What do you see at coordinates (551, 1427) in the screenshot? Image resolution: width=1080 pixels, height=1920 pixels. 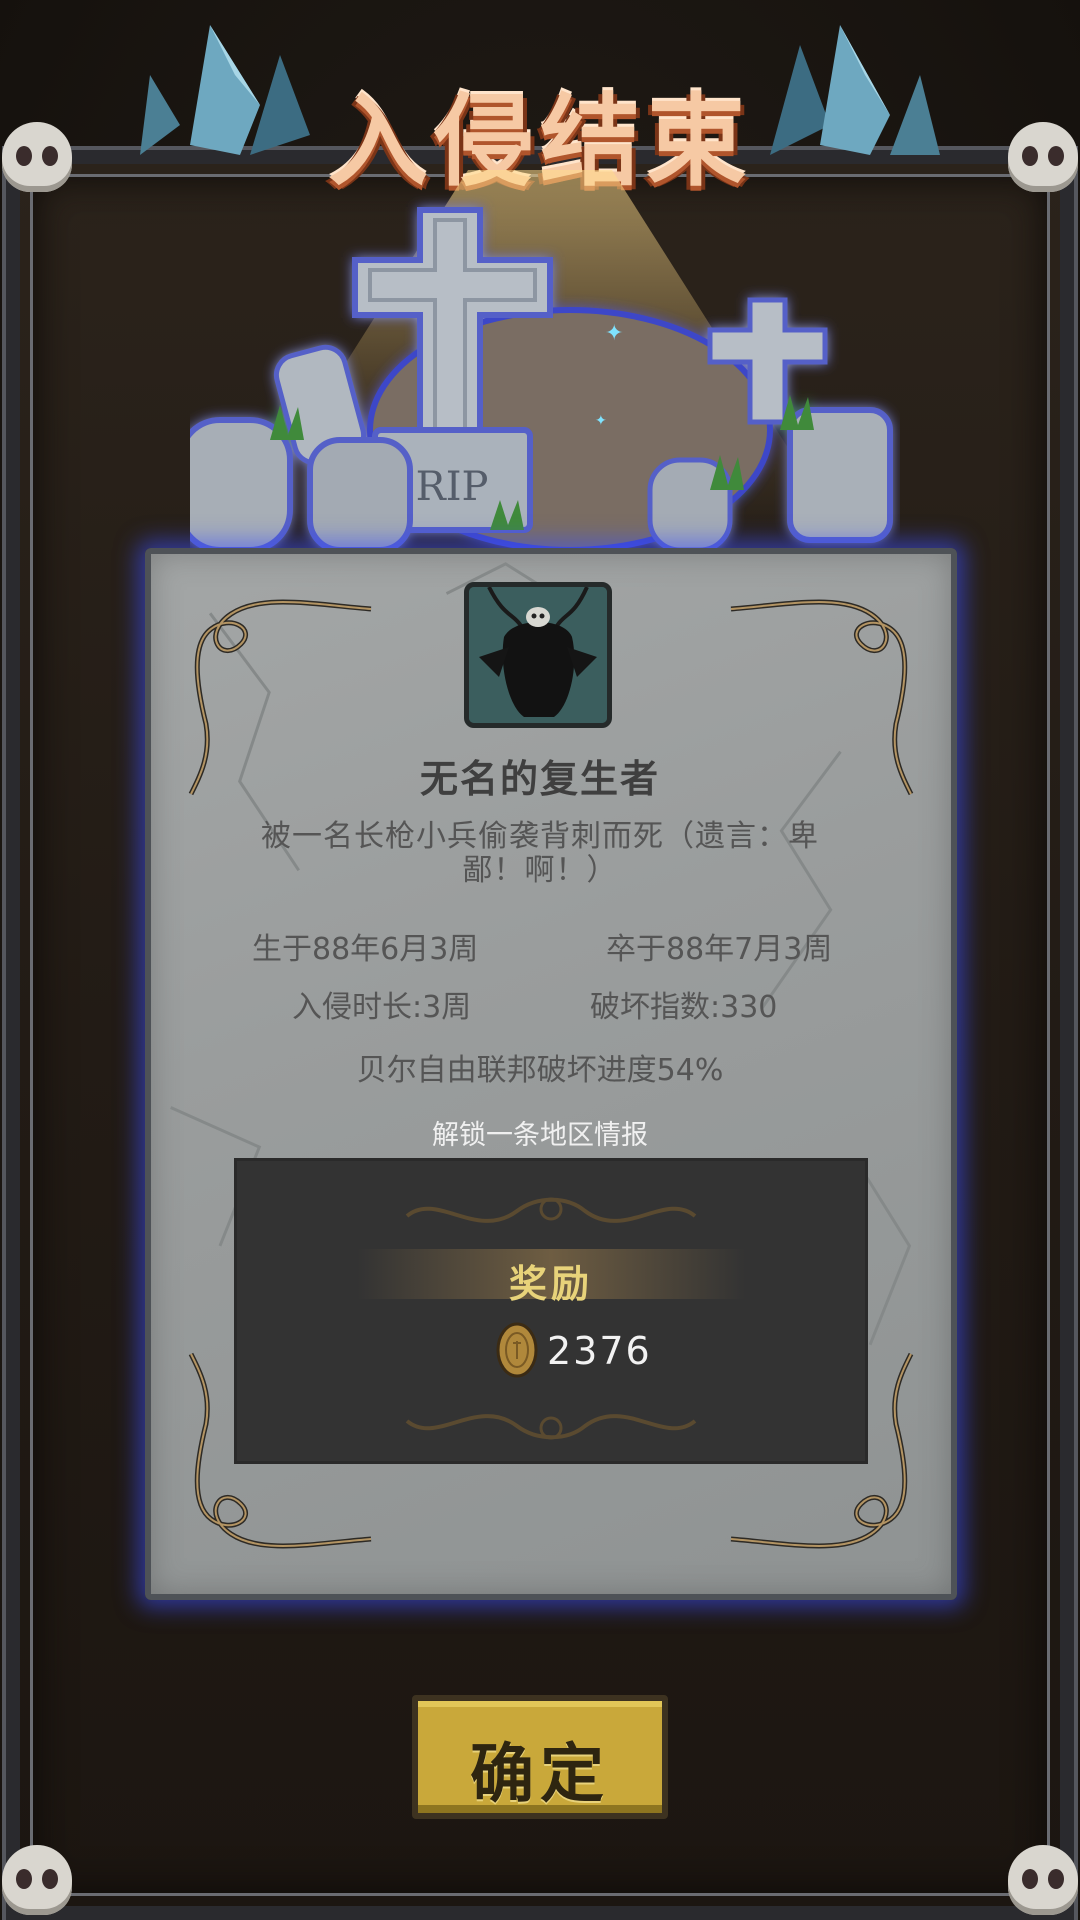 I see `reward-flourish-bottom` at bounding box center [551, 1427].